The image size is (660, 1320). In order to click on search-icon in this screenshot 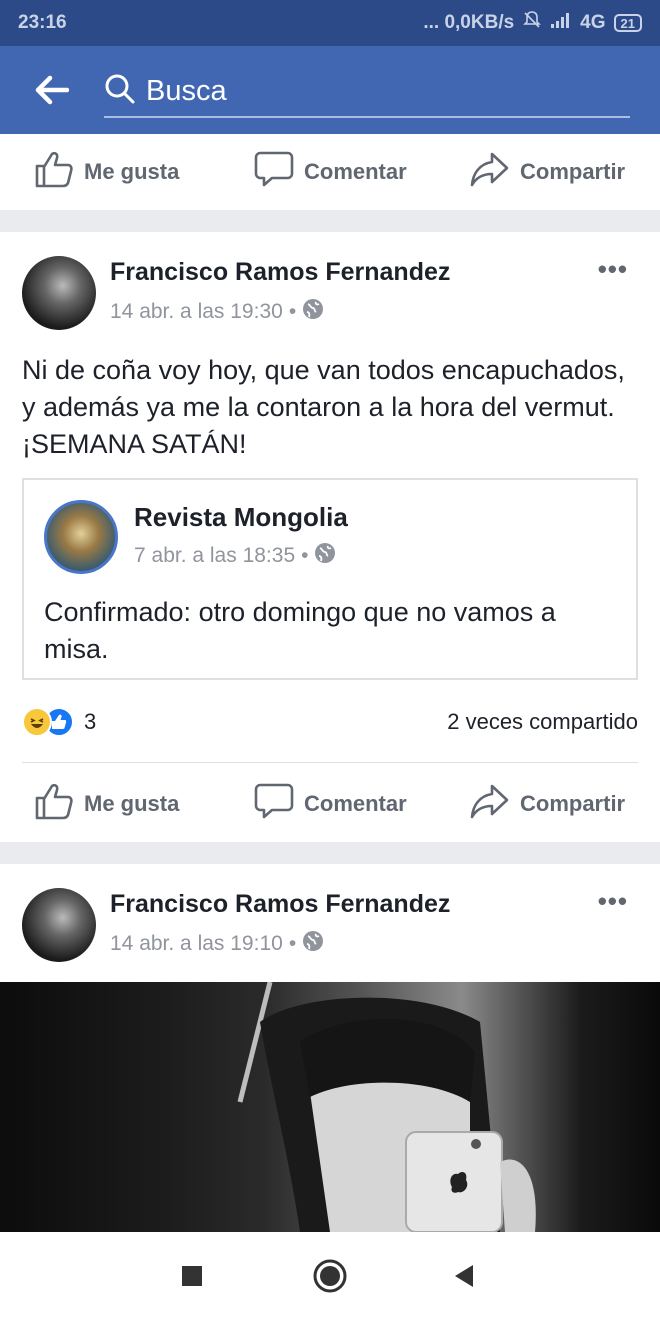, I will do `click(120, 91)`.